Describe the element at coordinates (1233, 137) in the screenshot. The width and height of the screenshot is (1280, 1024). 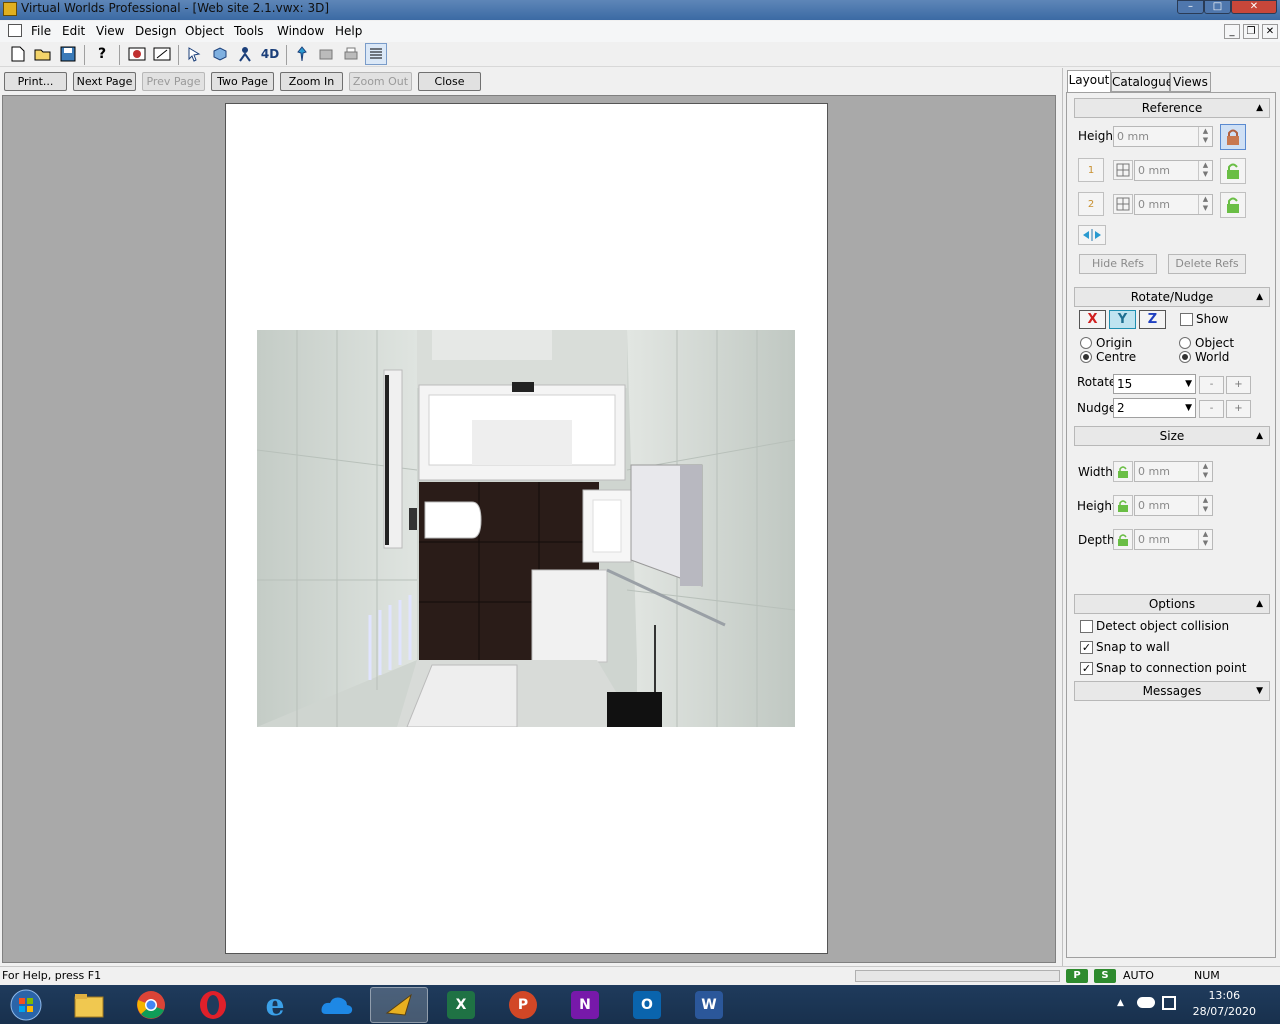
I see `lock-closed-icon` at that location.